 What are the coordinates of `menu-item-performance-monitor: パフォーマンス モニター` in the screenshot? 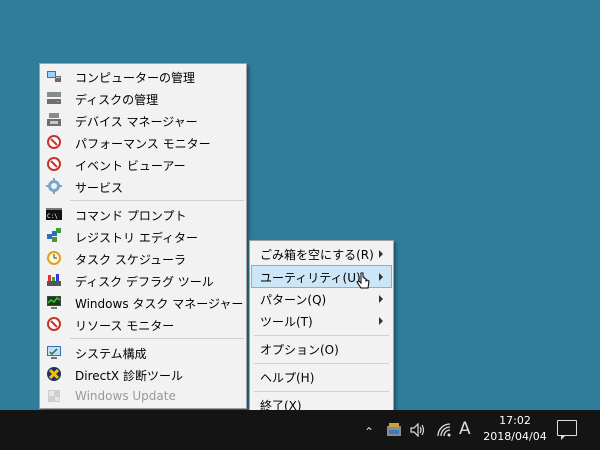 It's located at (143, 142).